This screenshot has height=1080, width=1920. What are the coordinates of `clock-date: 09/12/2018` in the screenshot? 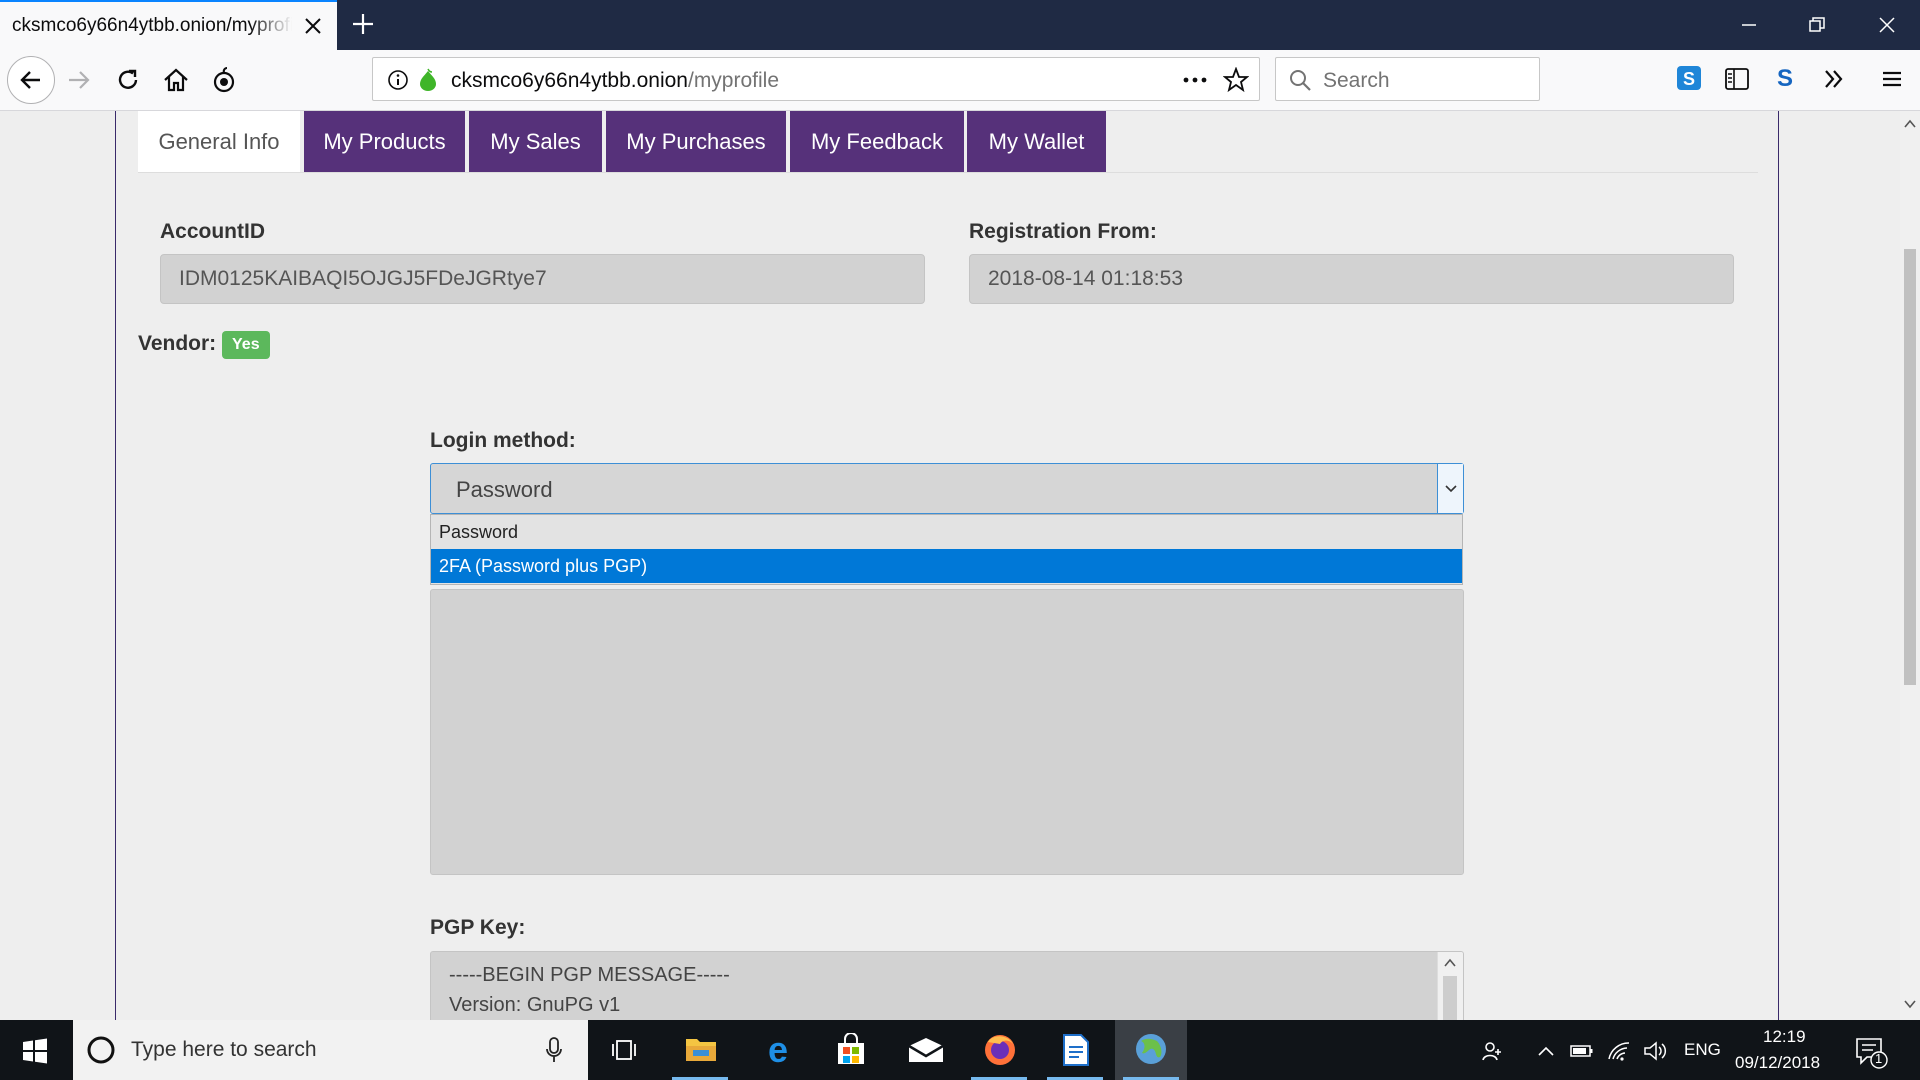 It's located at (1777, 1063).